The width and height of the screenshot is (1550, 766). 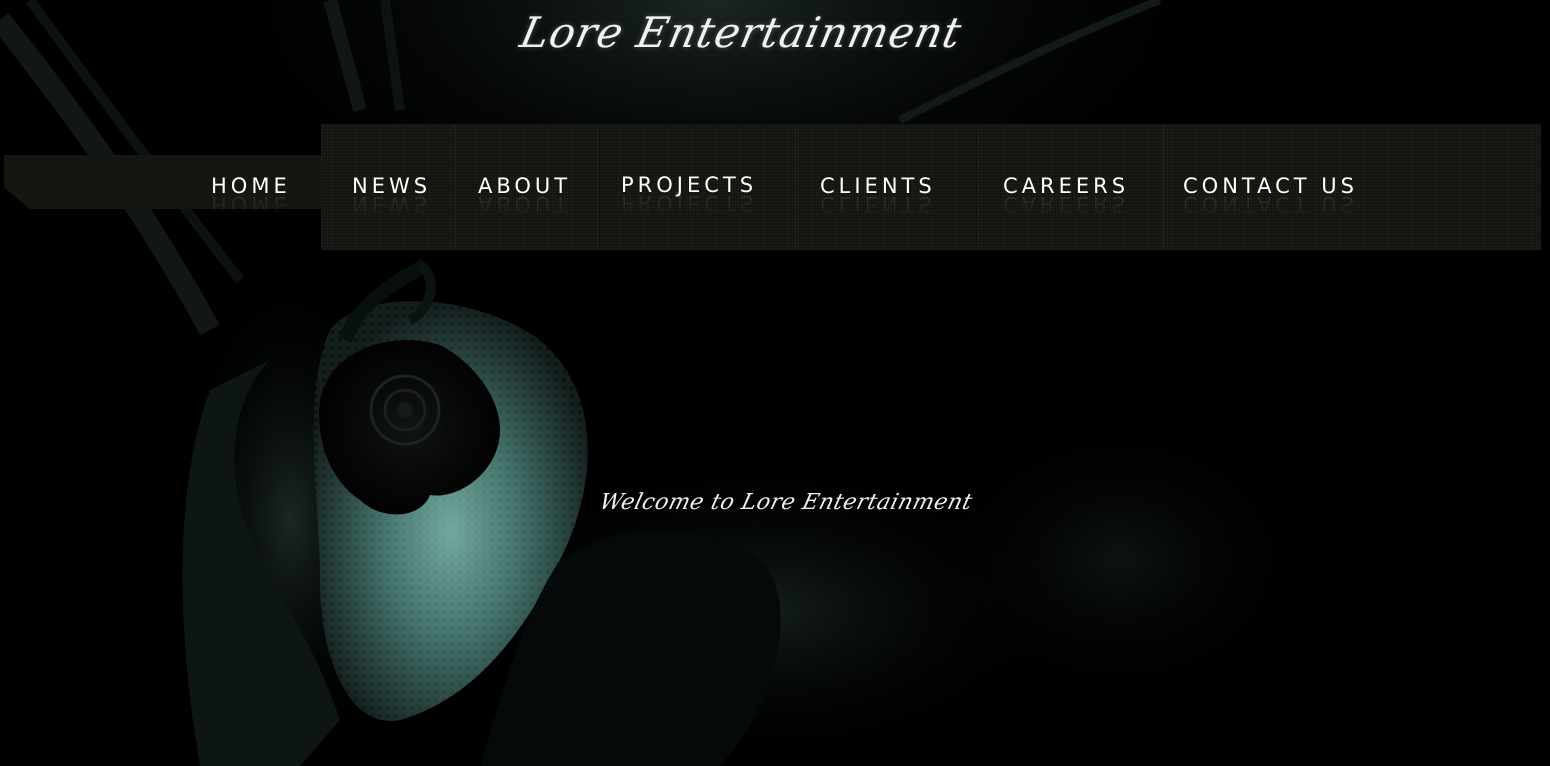 I want to click on nav-item-clients: CLIENTS CLIENTS, so click(x=878, y=202).